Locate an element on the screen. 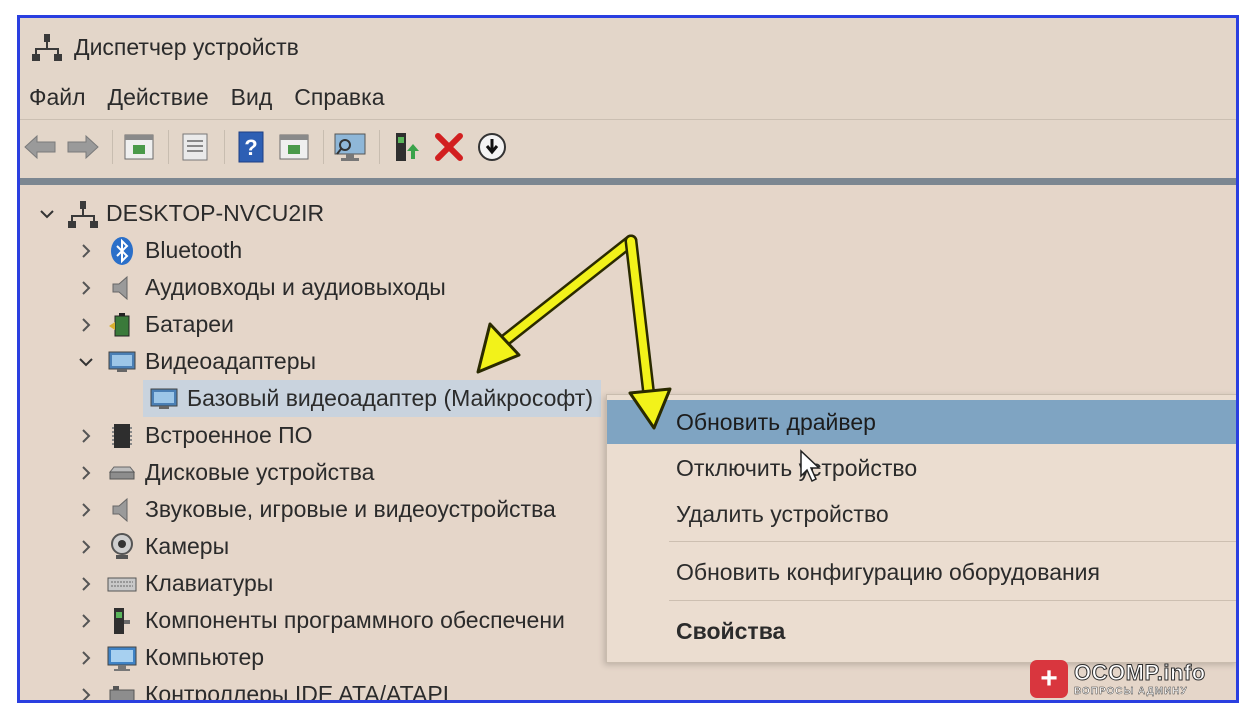 The image size is (1252, 717). sound-icon is located at coordinates (120, 509).